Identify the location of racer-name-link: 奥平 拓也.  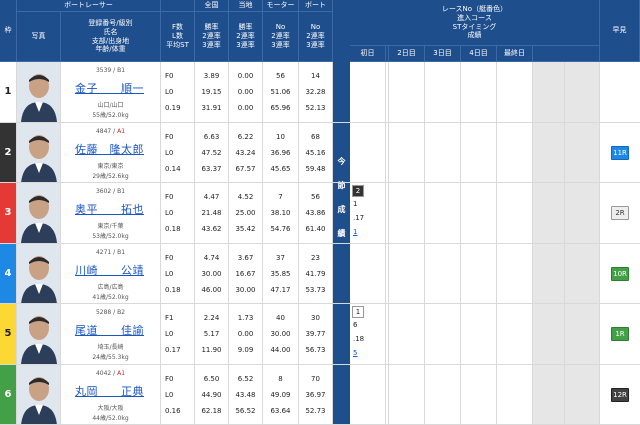
(109, 209).